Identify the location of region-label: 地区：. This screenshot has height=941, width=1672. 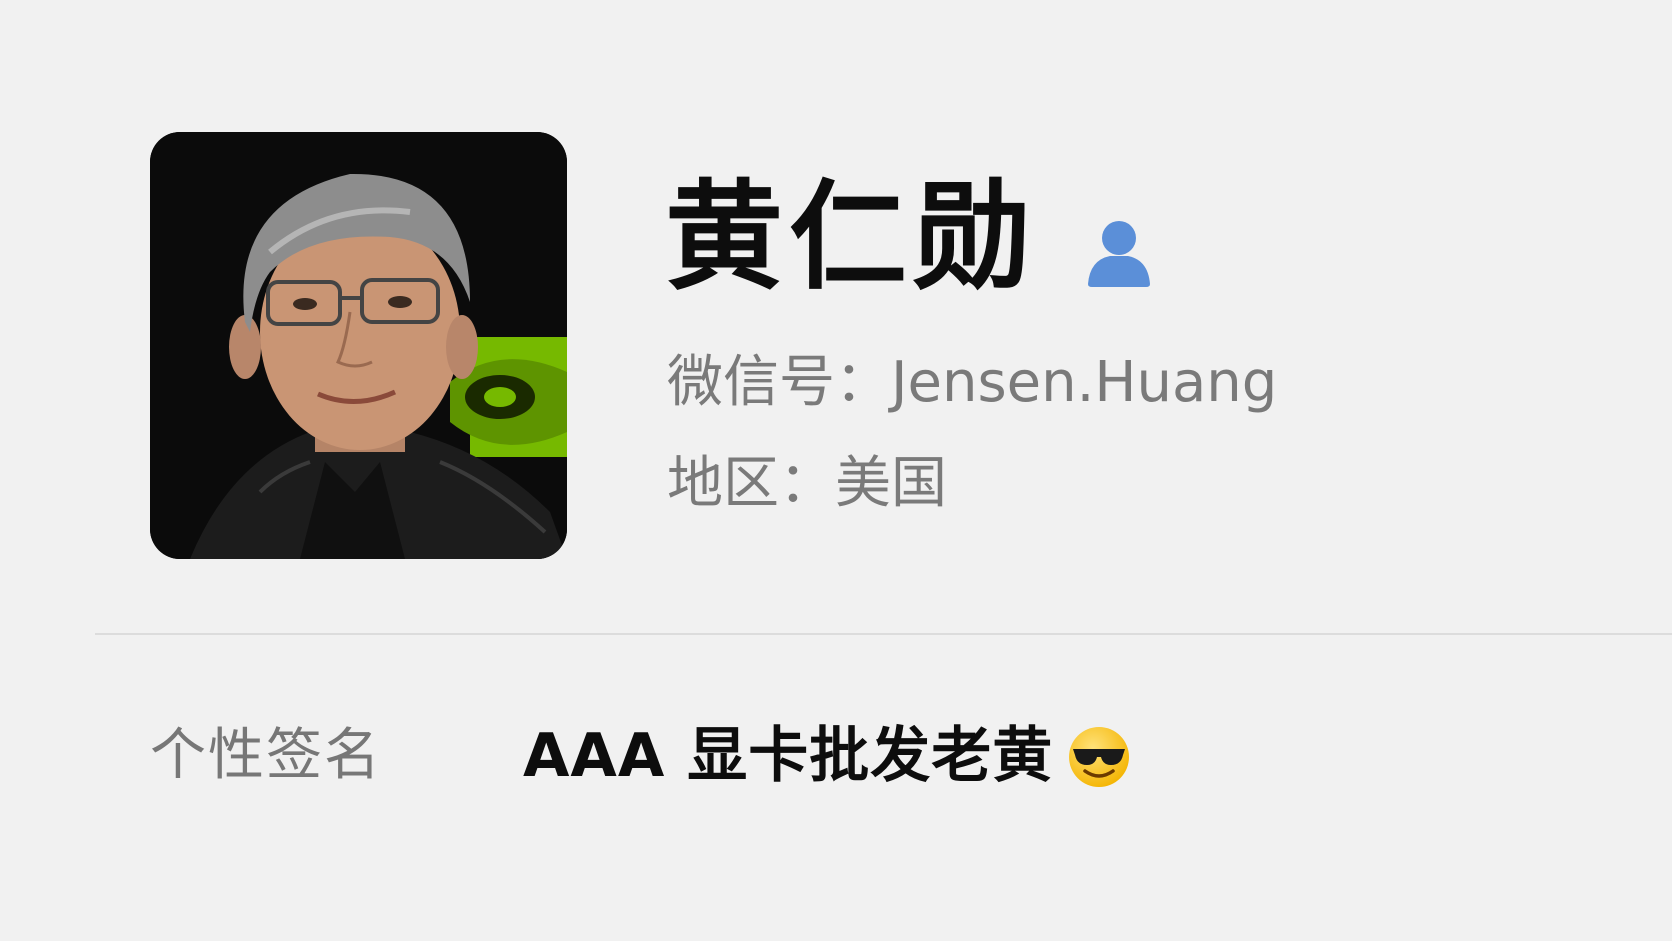
(751, 483).